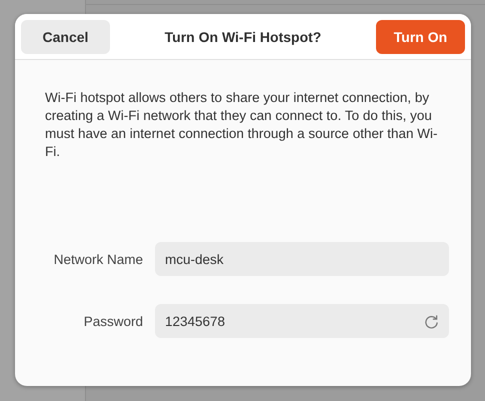 The height and width of the screenshot is (401, 485). What do you see at coordinates (302, 321) in the screenshot?
I see `password-field: 12345678` at bounding box center [302, 321].